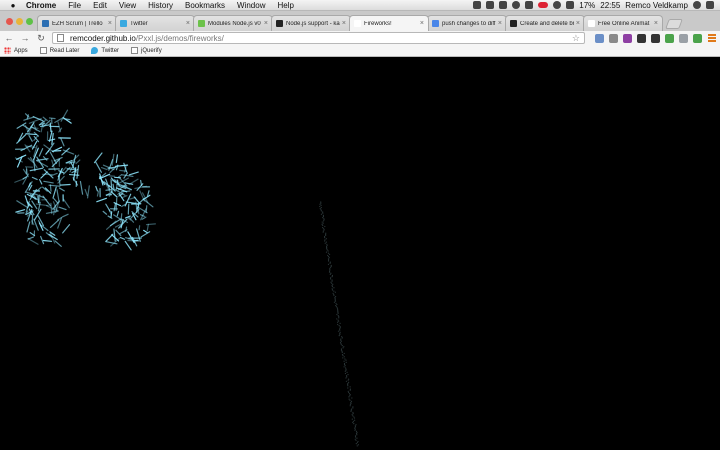 The image size is (720, 450). I want to click on wifi-status-icon, so click(529, 5).